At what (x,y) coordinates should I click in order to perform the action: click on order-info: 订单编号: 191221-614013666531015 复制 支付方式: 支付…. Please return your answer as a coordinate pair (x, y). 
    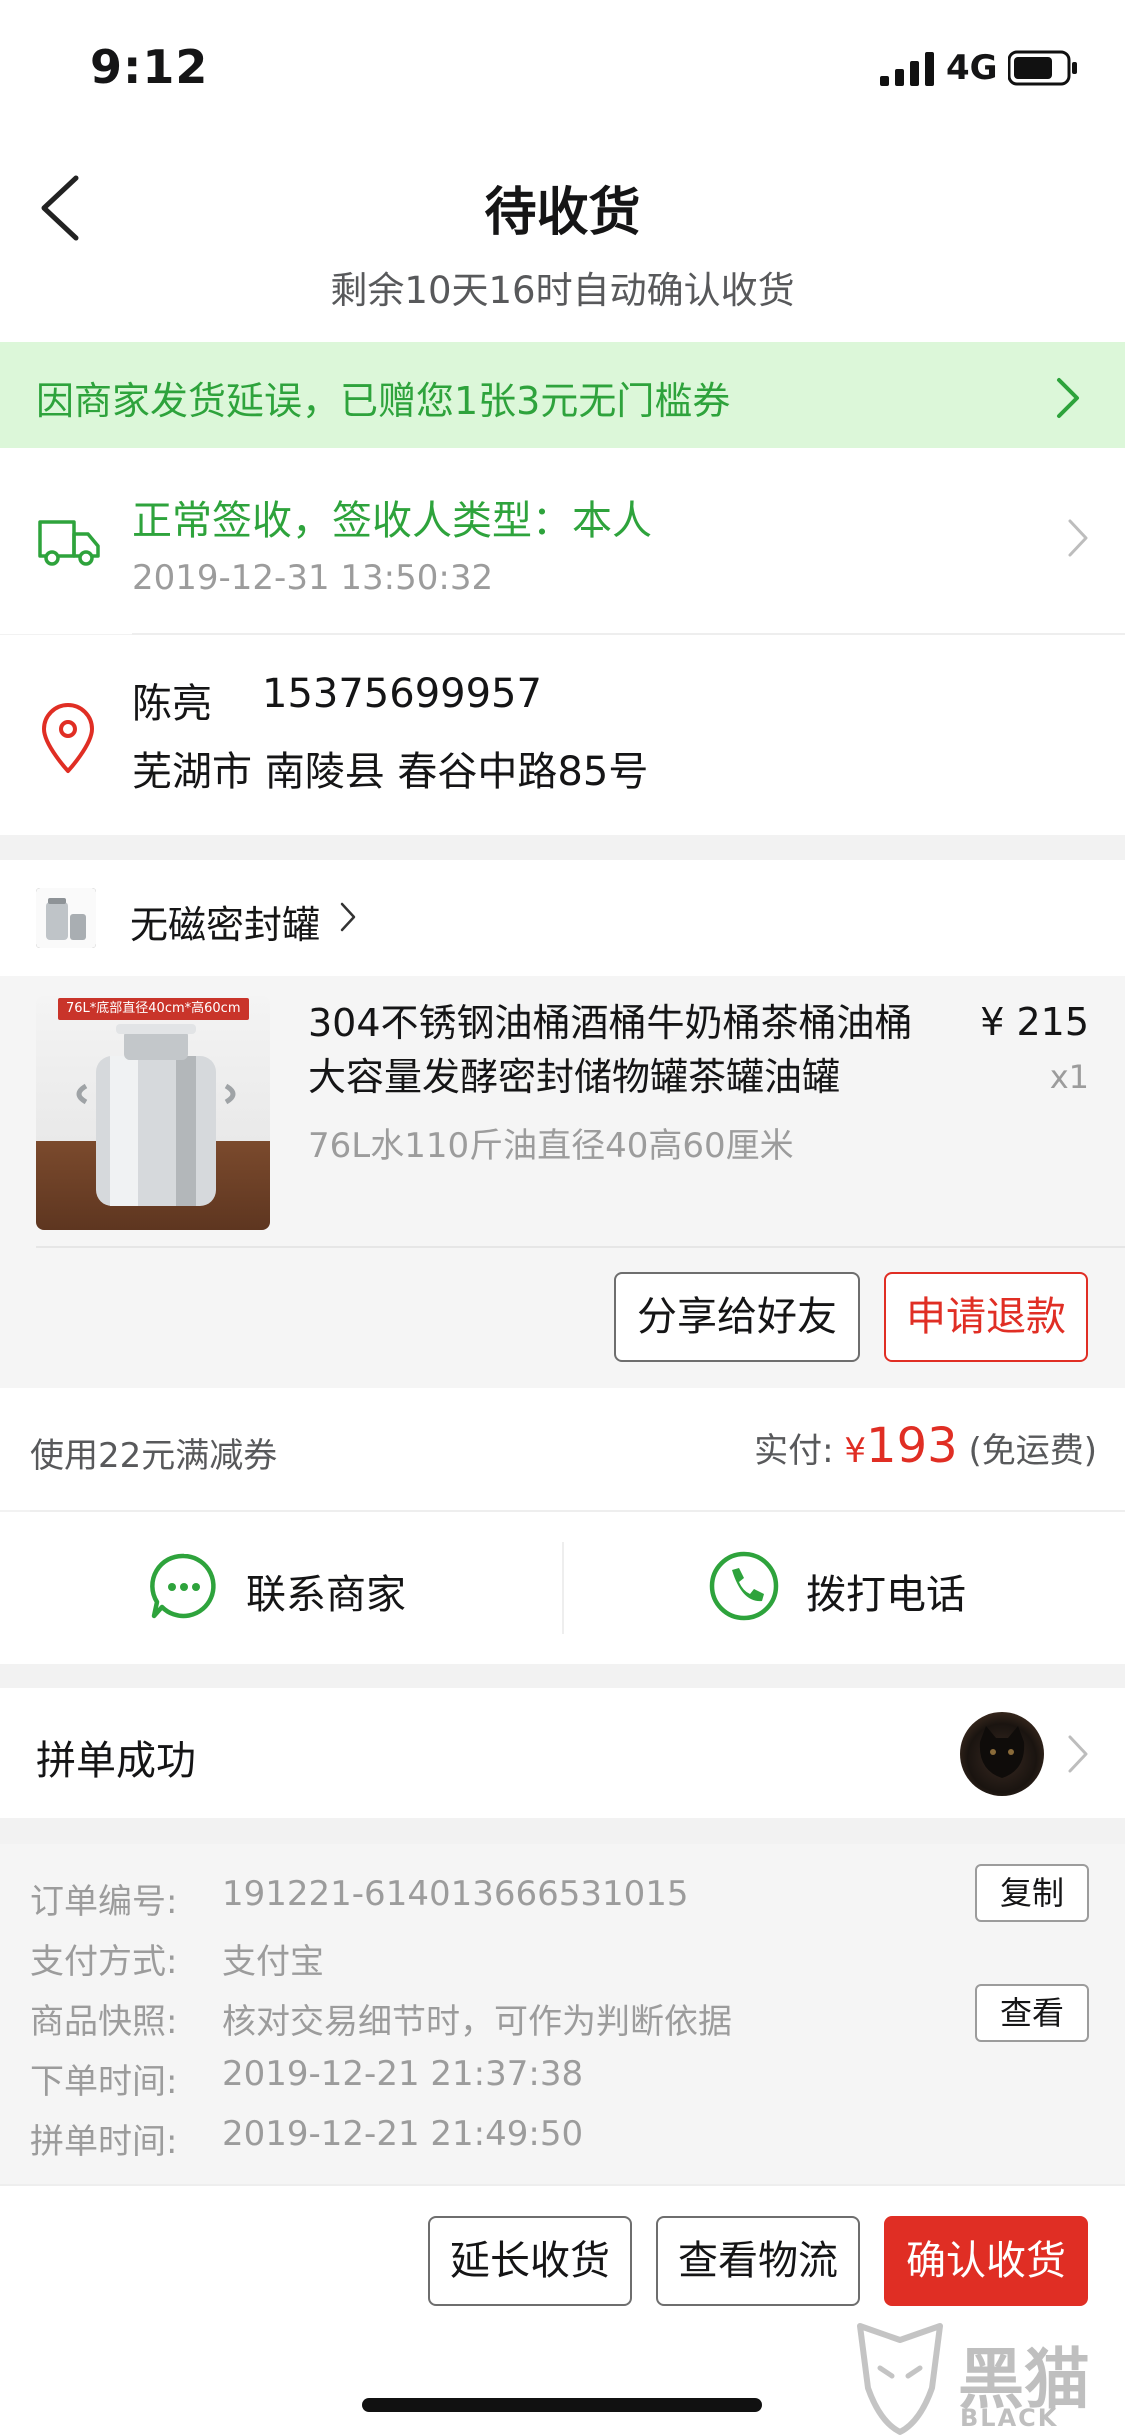
    Looking at the image, I should click on (562, 2014).